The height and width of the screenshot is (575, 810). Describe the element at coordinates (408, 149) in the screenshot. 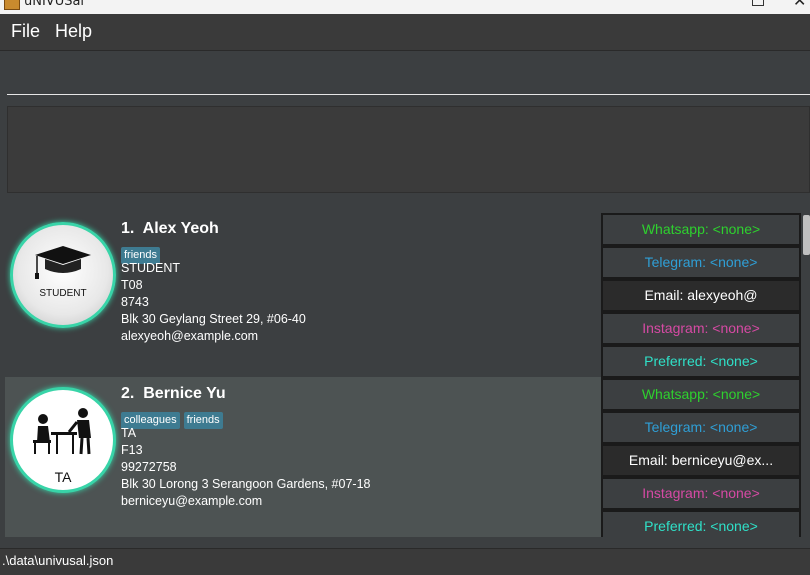

I see `result-display` at that location.